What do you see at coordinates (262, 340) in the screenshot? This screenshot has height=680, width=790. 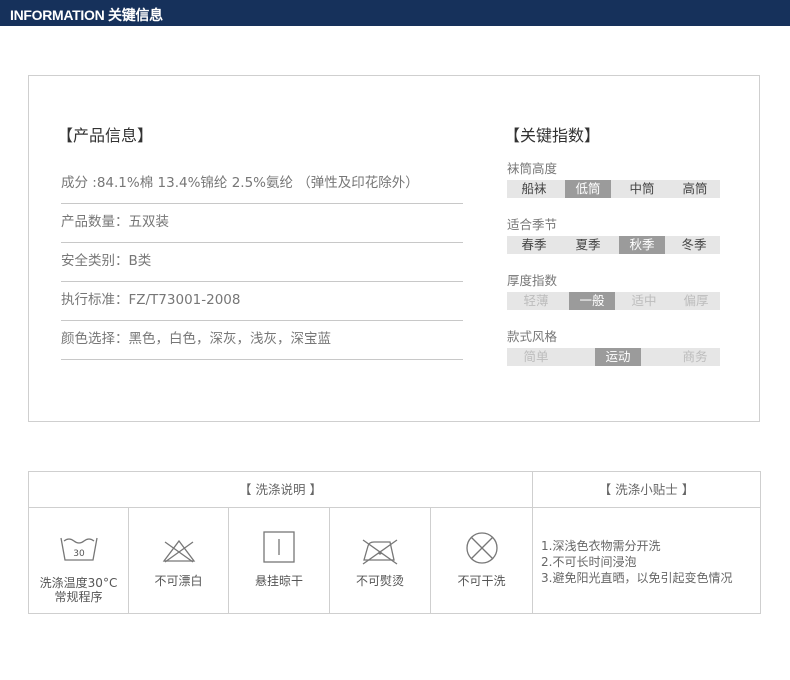 I see `info-row-colors: 颜色选择：黑色，白色，深灰，浅灰，深宝蓝` at bounding box center [262, 340].